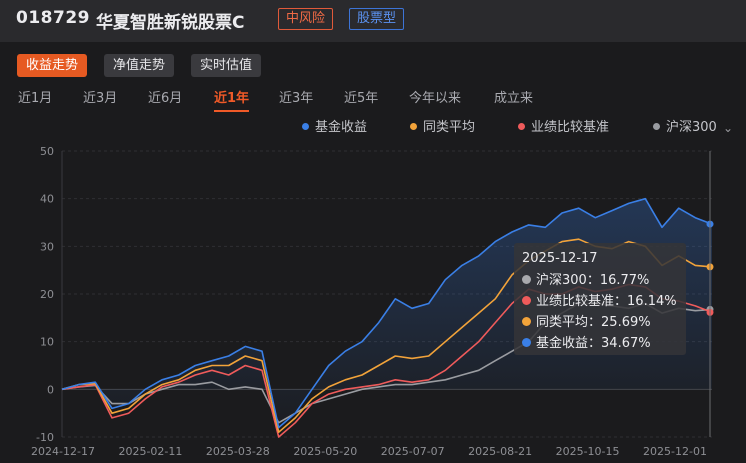 Image resolution: width=746 pixels, height=463 pixels. Describe the element at coordinates (561, 280) in the screenshot. I see `tooltip-series-name: 沪深300` at that location.